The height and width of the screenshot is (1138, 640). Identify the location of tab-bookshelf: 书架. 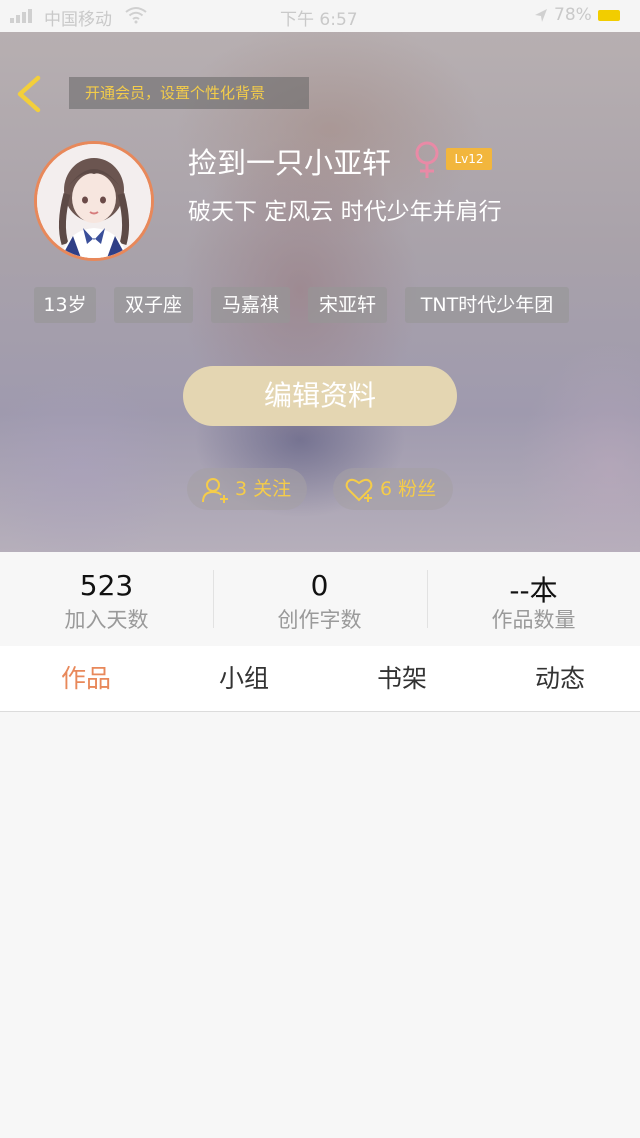
(402, 679).